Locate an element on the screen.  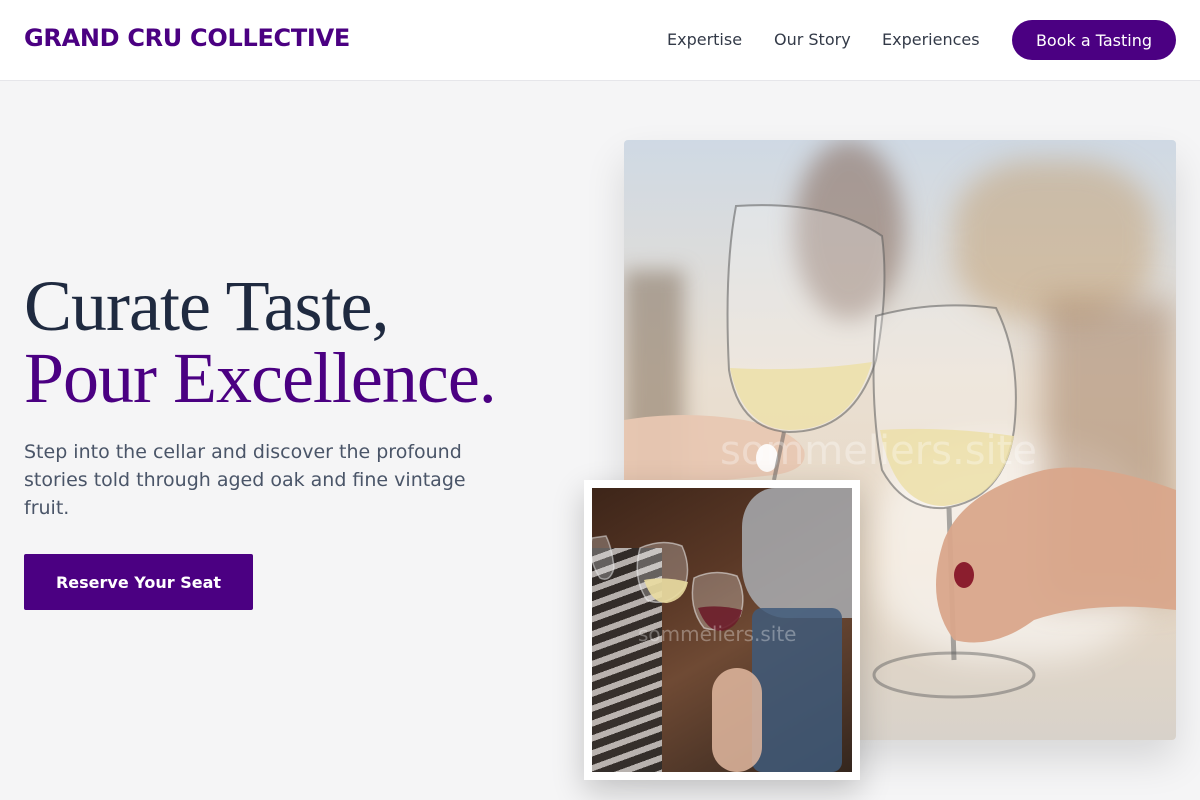
logo: GRAND CRU COLLECTIVE is located at coordinates (187, 38).